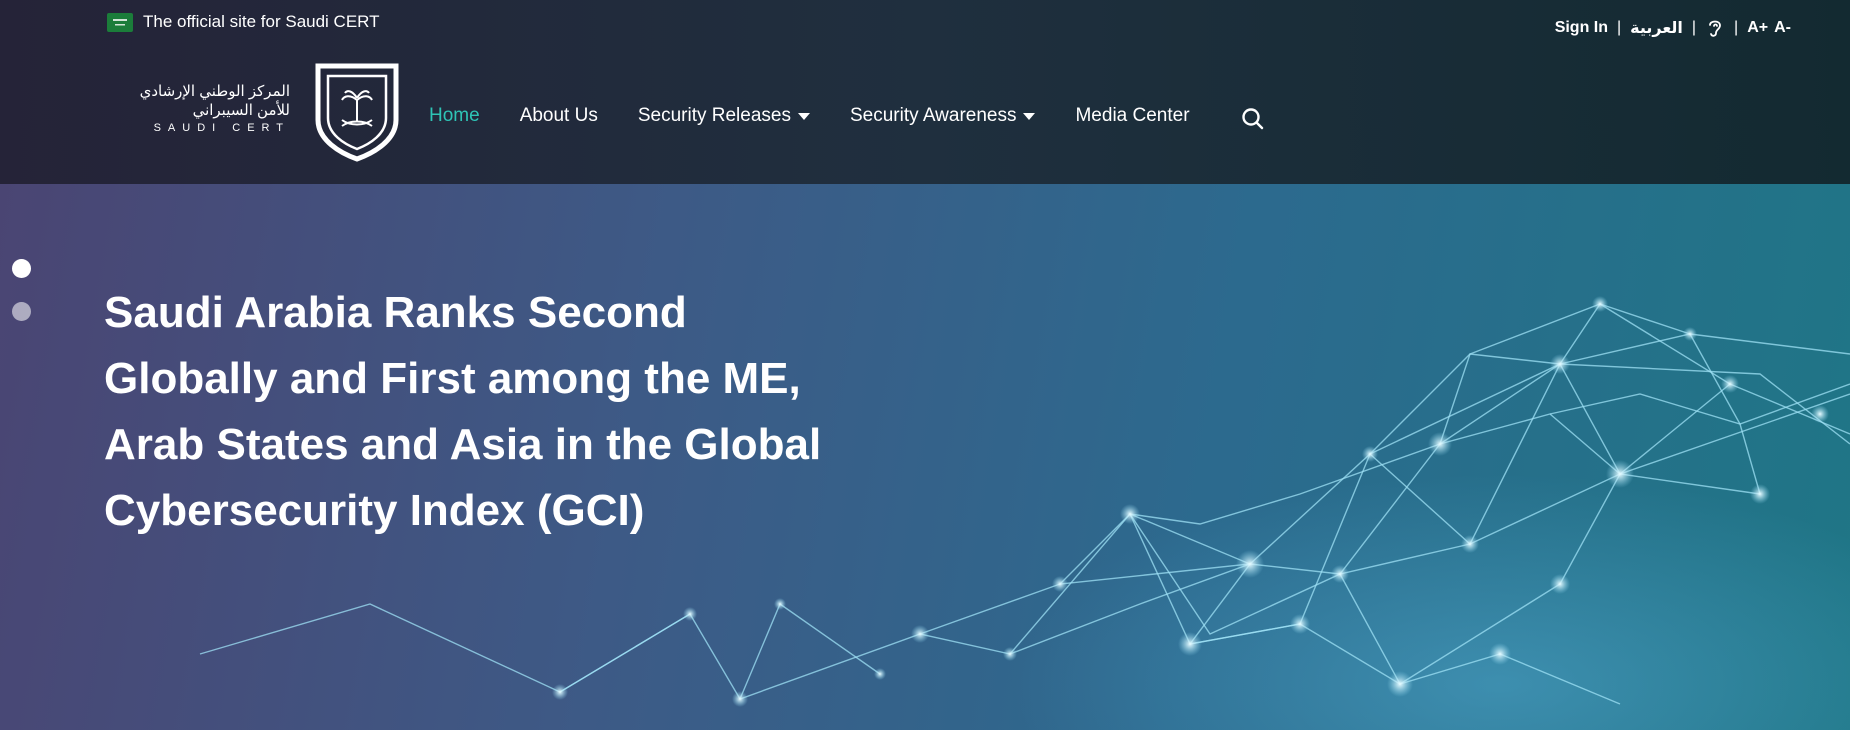 The height and width of the screenshot is (730, 1850). What do you see at coordinates (933, 115) in the screenshot?
I see `nav-item-label: Security Awareness` at bounding box center [933, 115].